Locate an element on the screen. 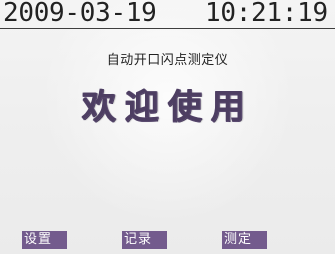  welcome-text: 欢迎使用 is located at coordinates (167, 107).